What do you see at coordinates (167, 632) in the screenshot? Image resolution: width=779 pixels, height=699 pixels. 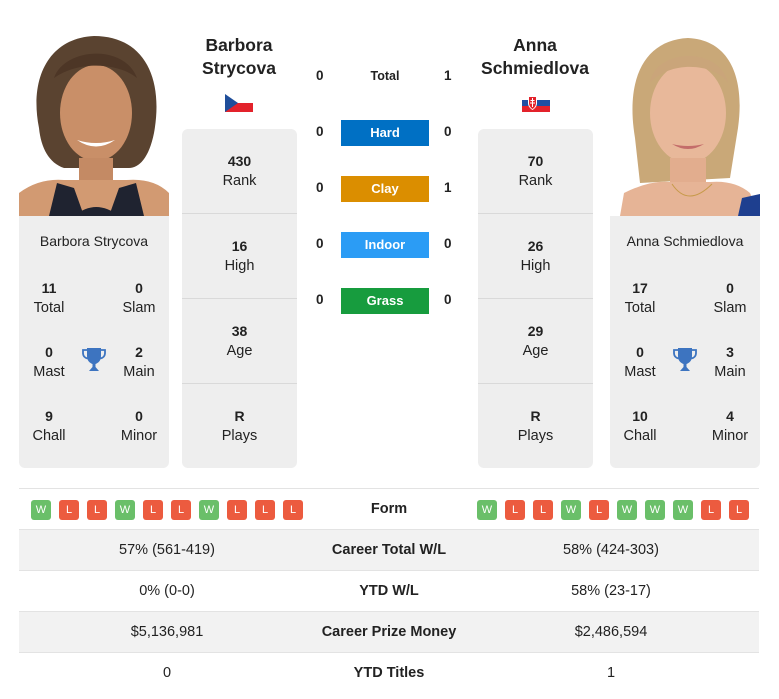 I see `player1-prize-money: $5,136,981` at bounding box center [167, 632].